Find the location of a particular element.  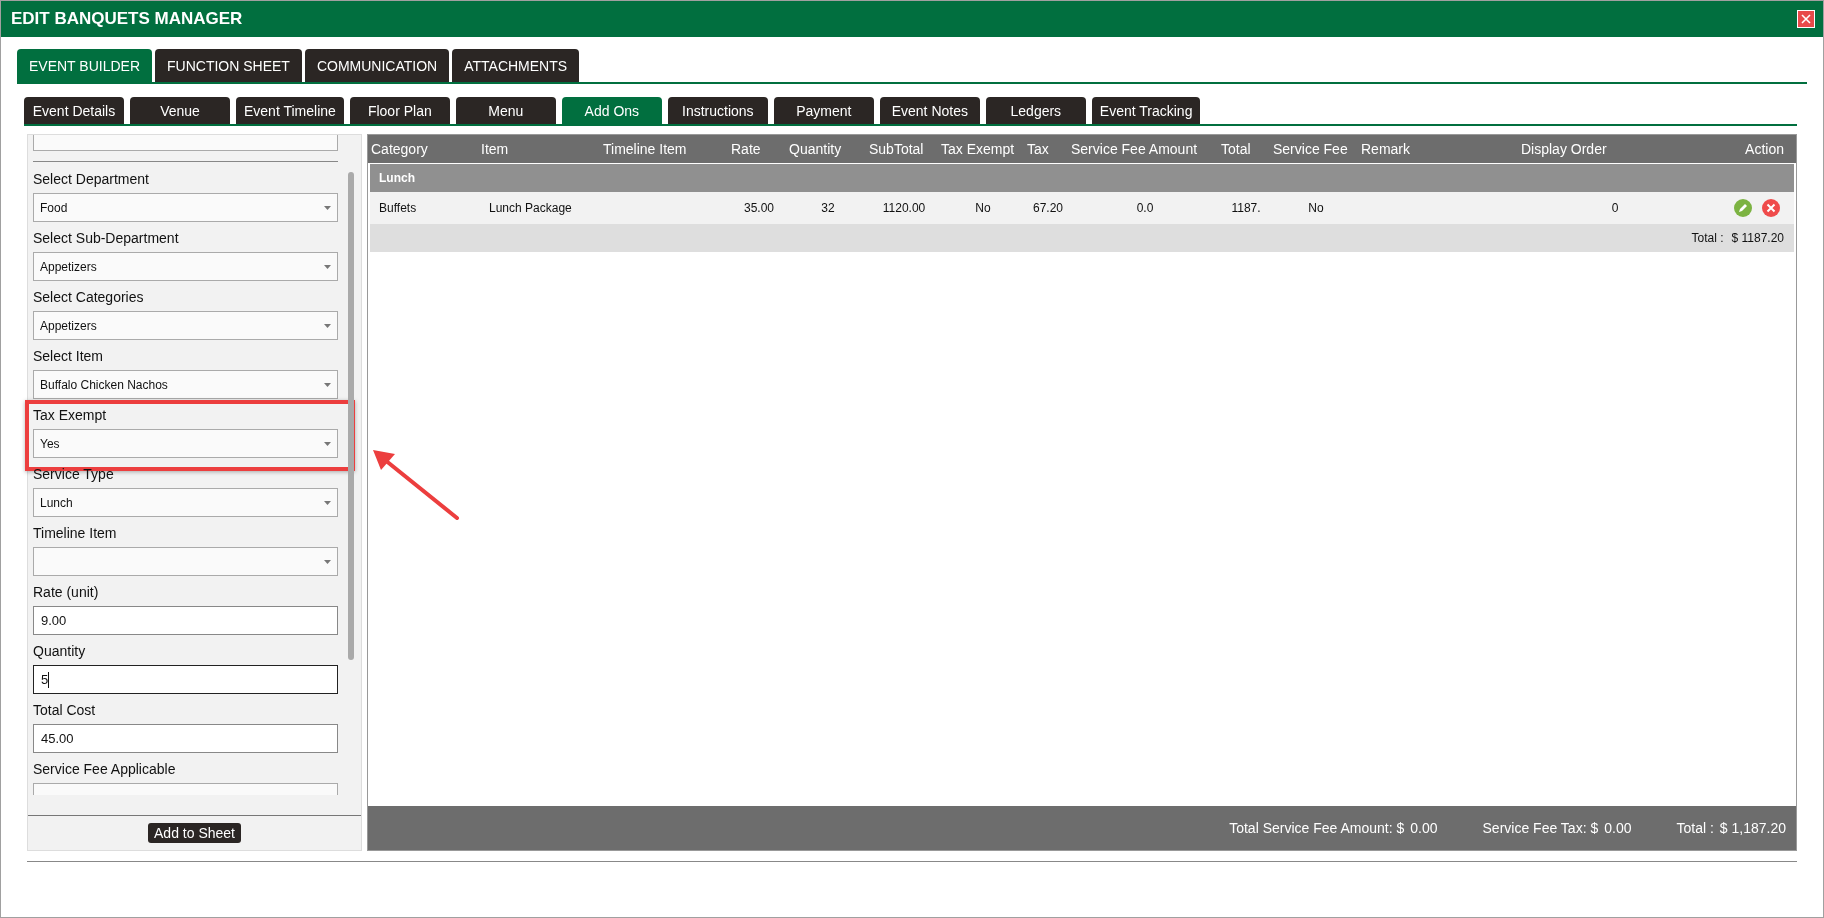

table-cell-text: Lunch Package is located at coordinates (530, 208).